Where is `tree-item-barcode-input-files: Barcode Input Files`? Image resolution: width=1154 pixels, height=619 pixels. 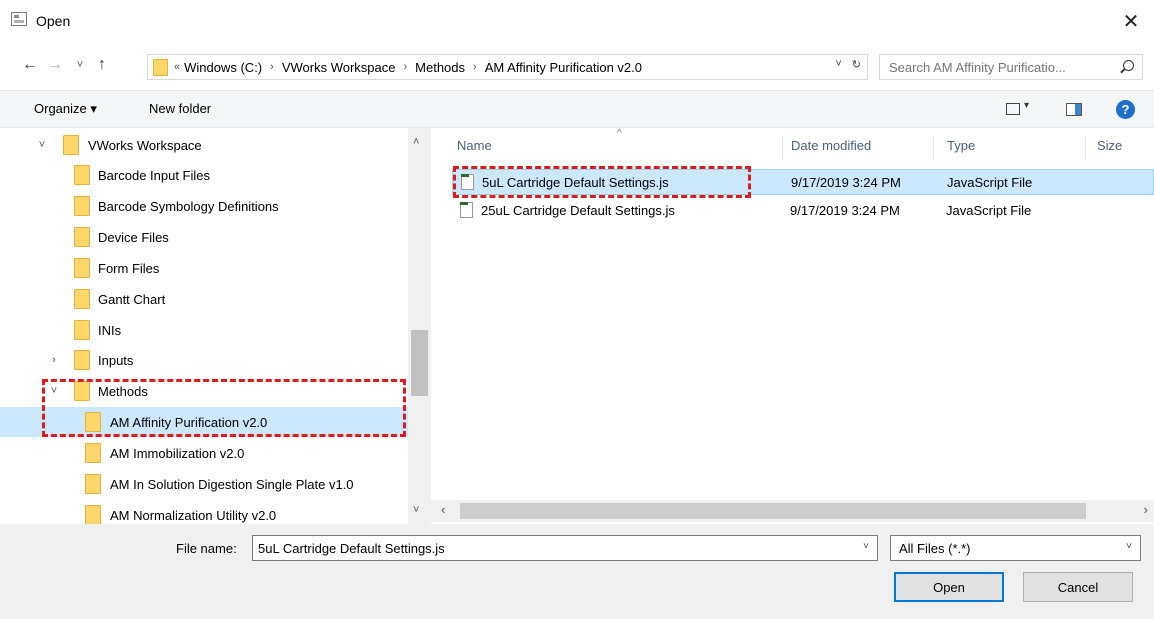 tree-item-barcode-input-files: Barcode Input Files is located at coordinates (204, 175).